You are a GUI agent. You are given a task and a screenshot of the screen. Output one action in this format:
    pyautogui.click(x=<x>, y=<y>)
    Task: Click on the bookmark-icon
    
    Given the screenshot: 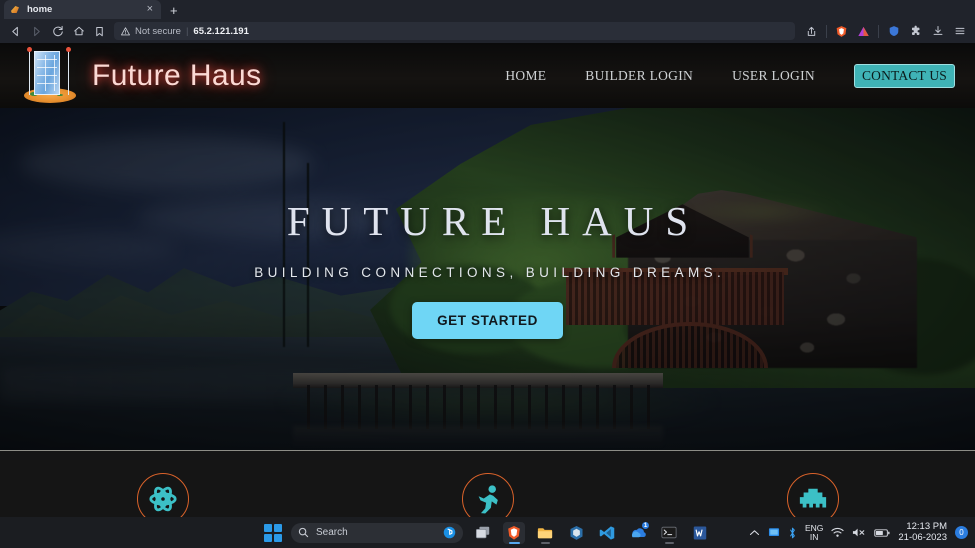 What is the action you would take?
    pyautogui.click(x=99, y=31)
    